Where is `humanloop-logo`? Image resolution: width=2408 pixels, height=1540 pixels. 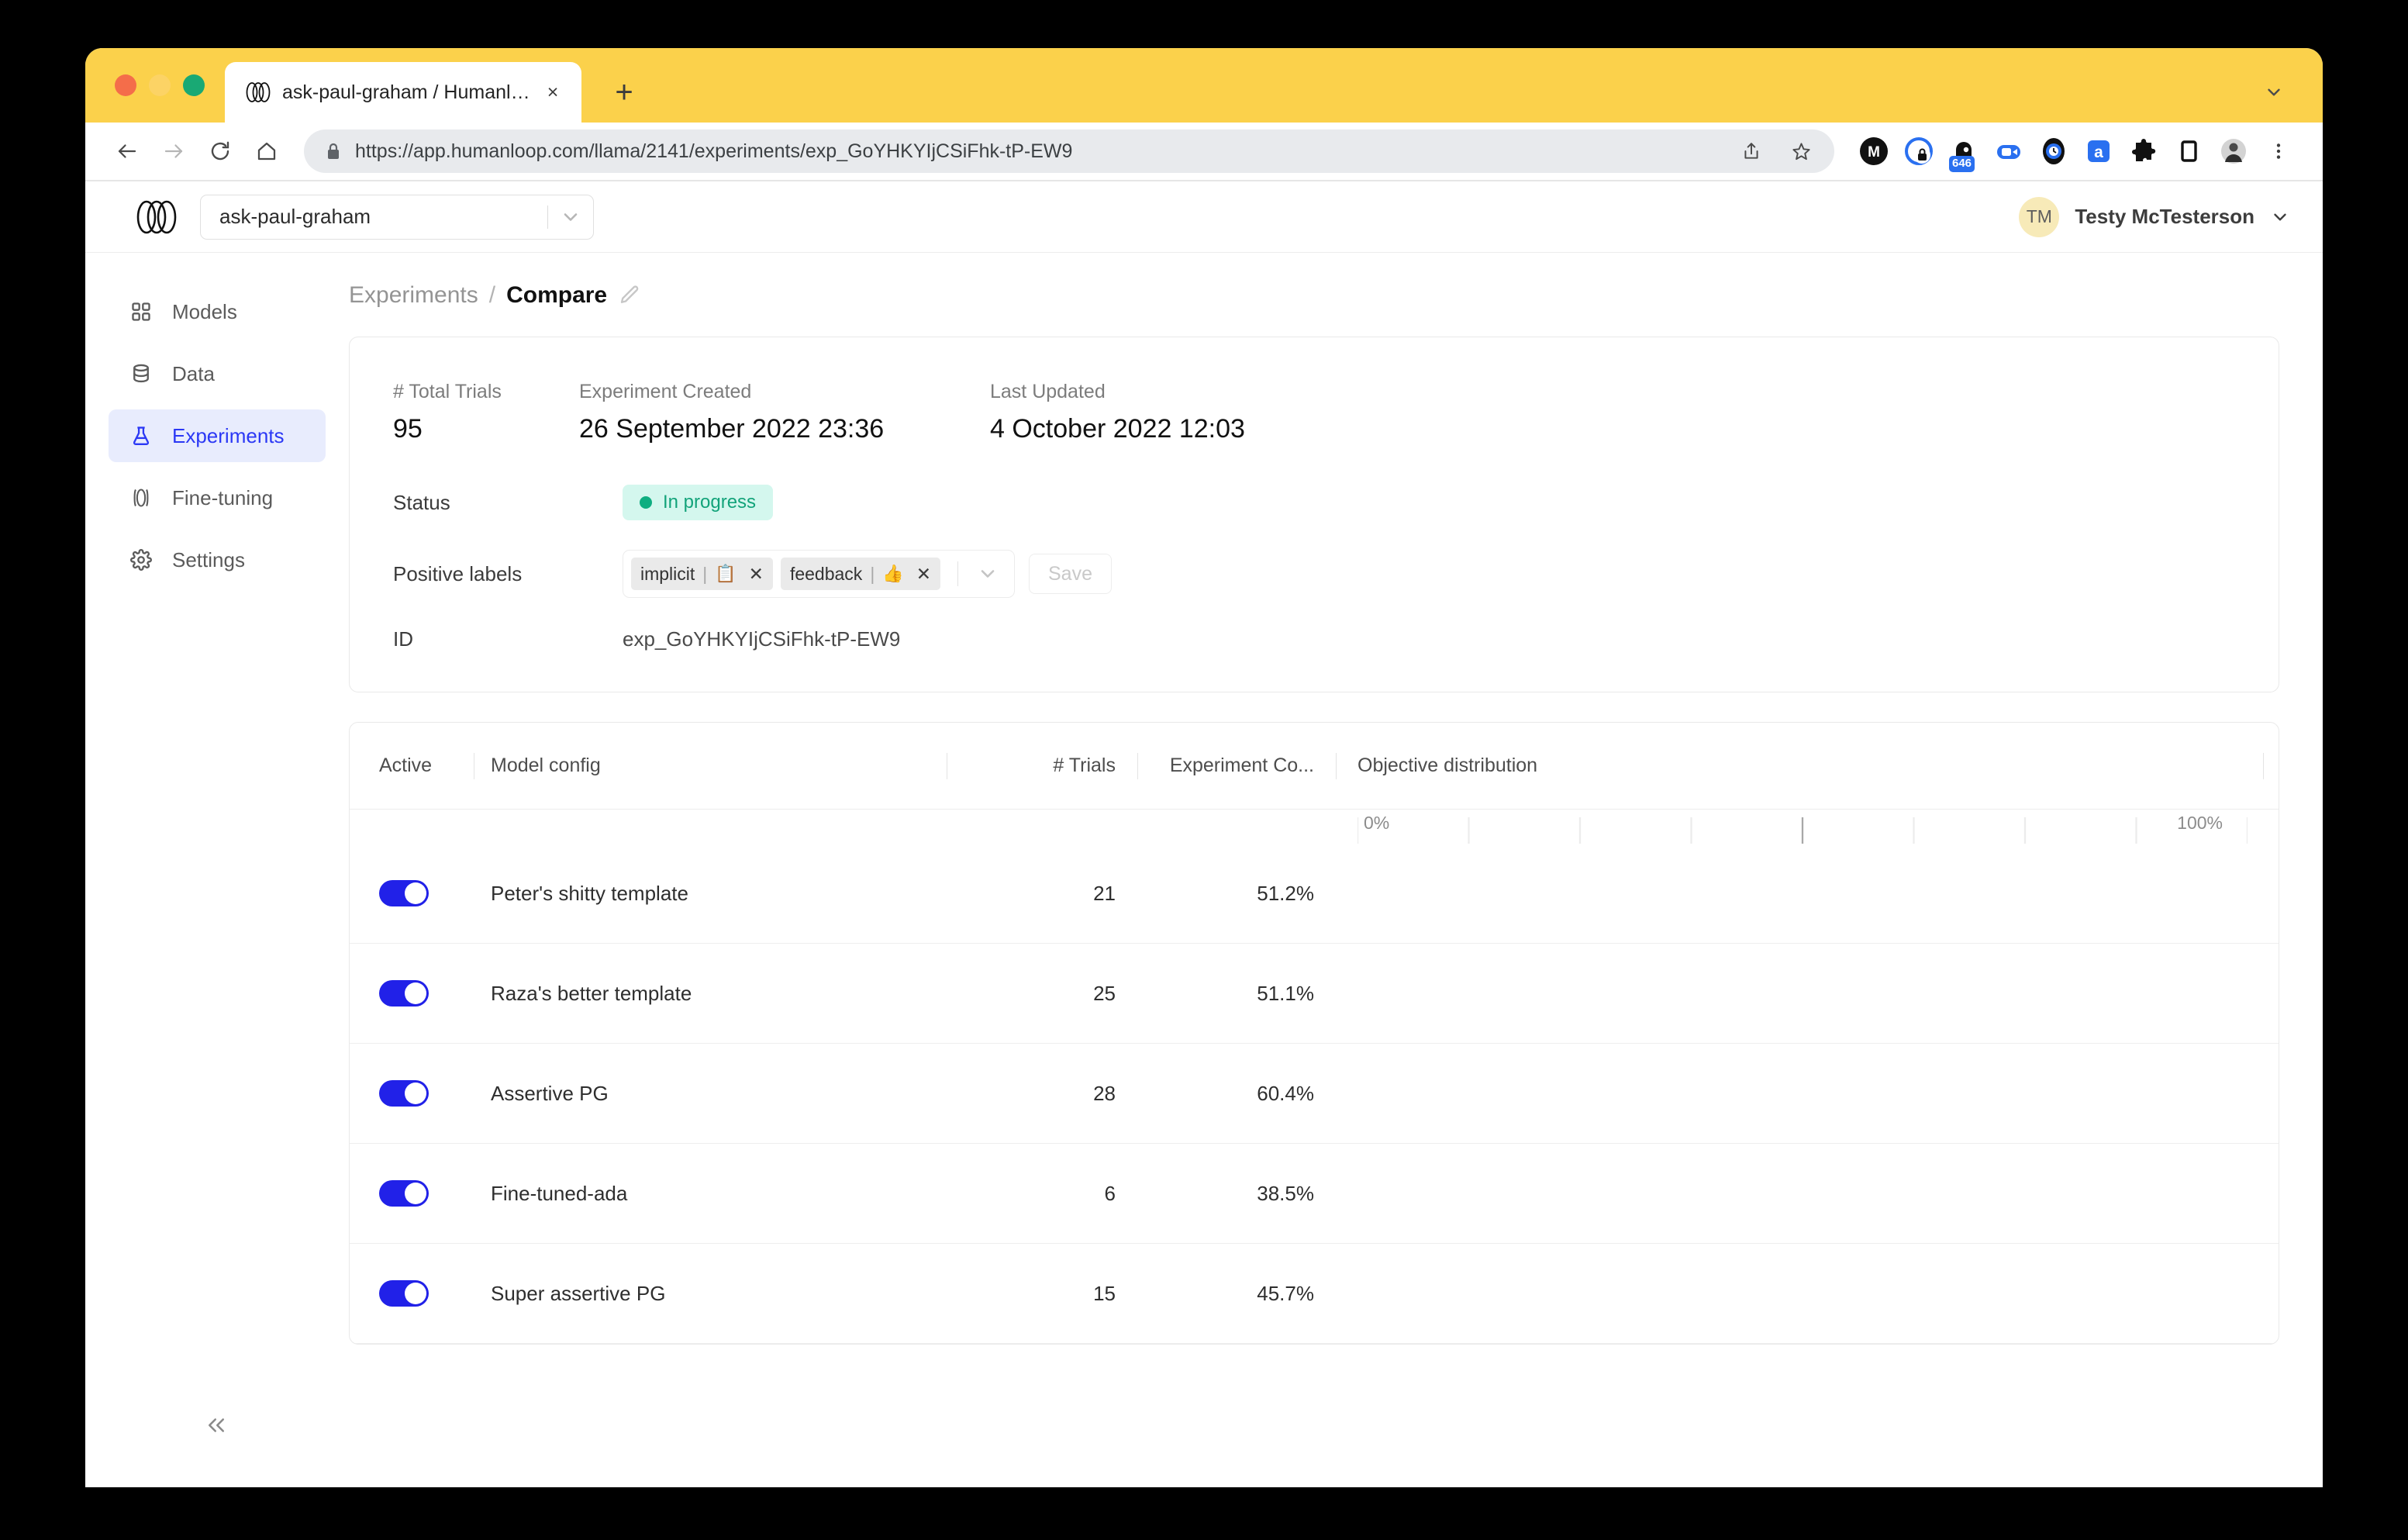
humanloop-logo is located at coordinates (156, 217).